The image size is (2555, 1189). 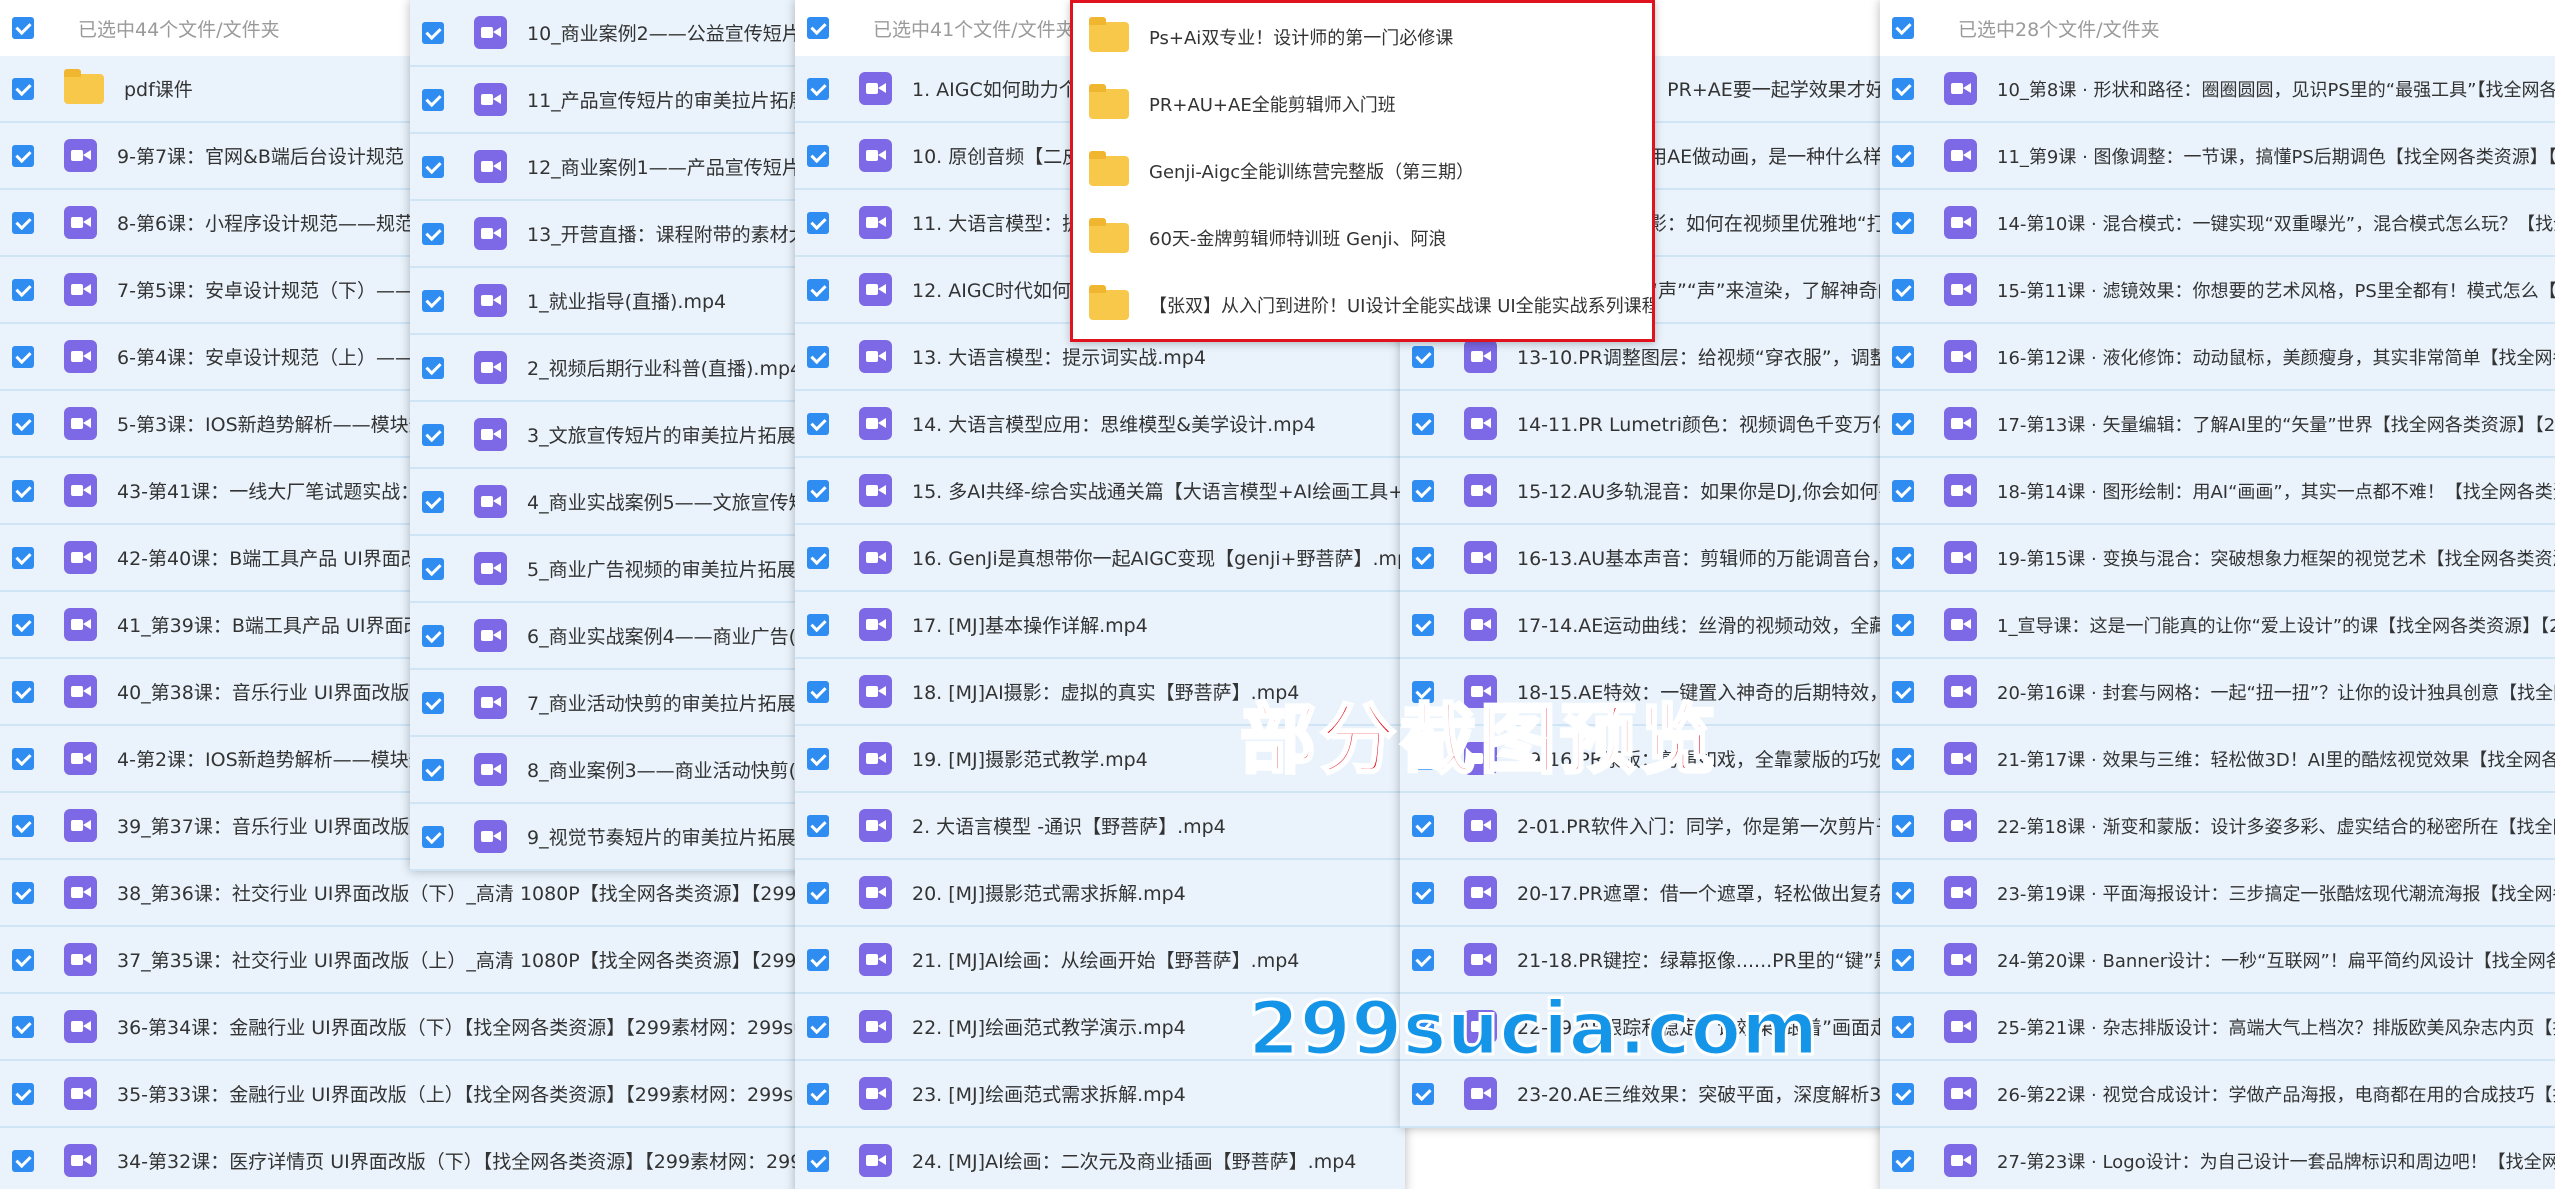 What do you see at coordinates (1100, 424) in the screenshot?
I see `file-row: 14. 大语言模型应用：思维模型&美学设计.mp4` at bounding box center [1100, 424].